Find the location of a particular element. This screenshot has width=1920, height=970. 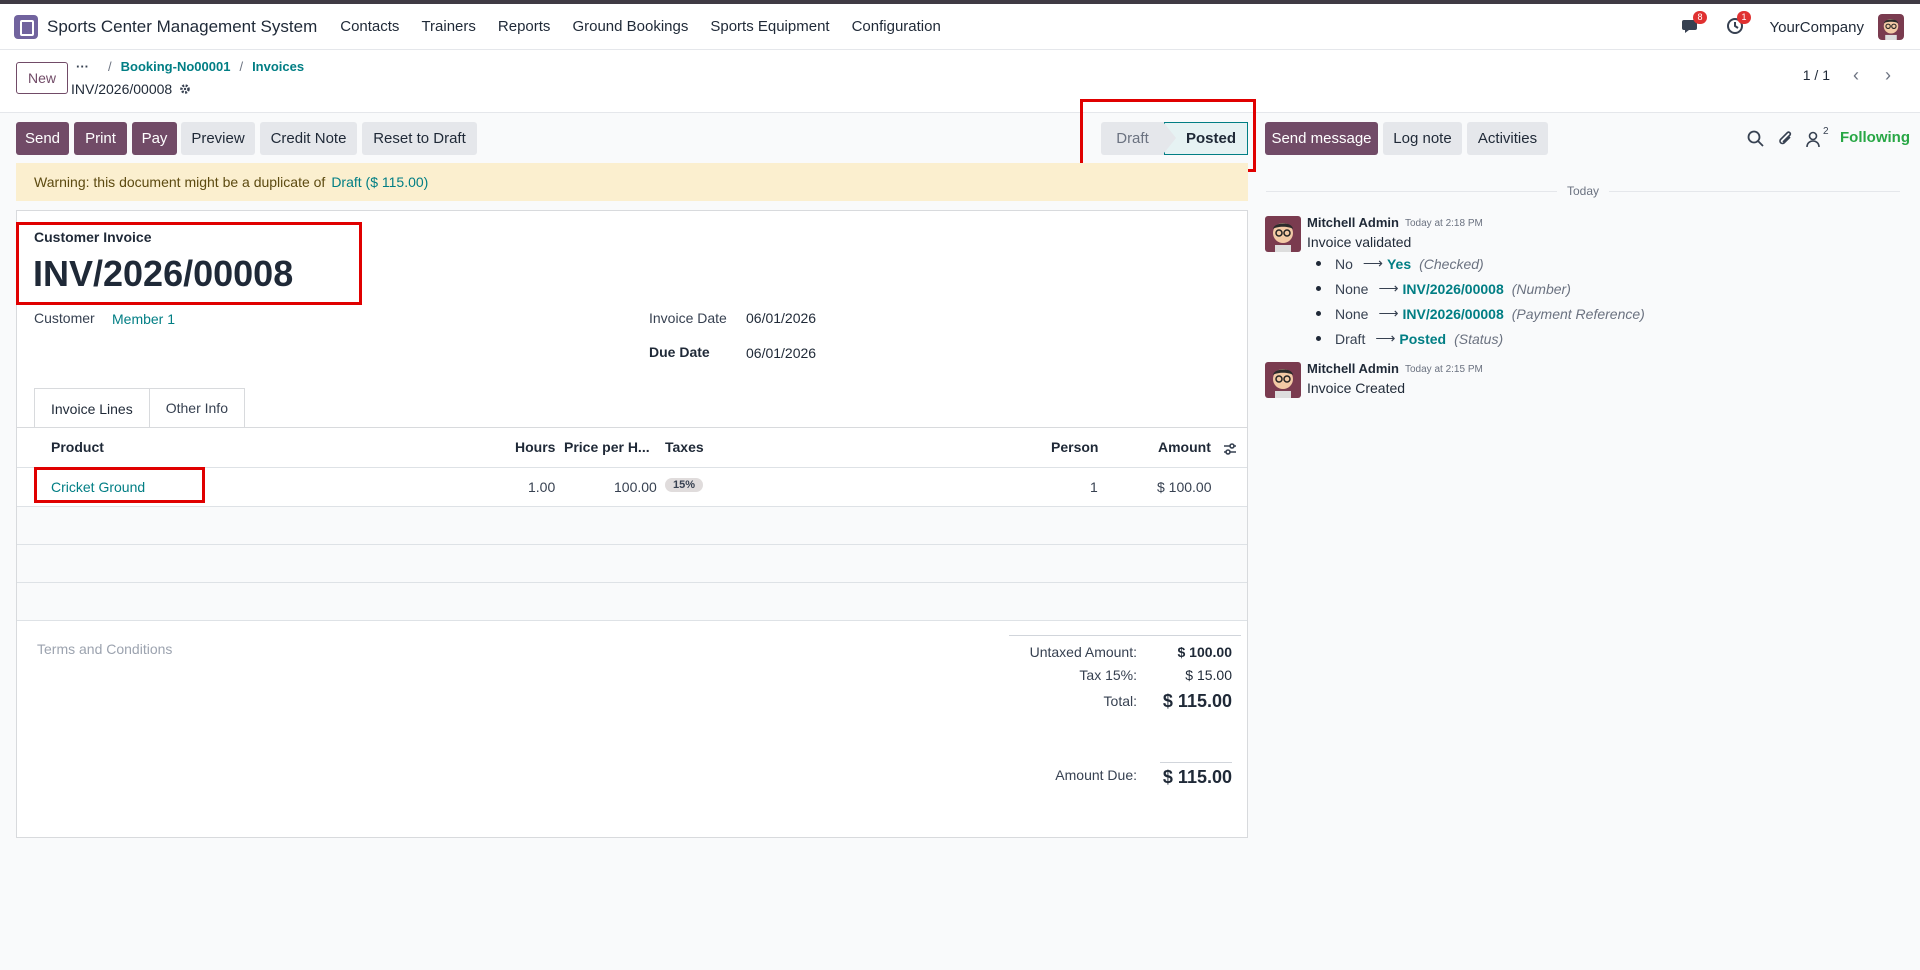

tracking-item: Draft ⟶ Posted (Status) is located at coordinates (1409, 338).